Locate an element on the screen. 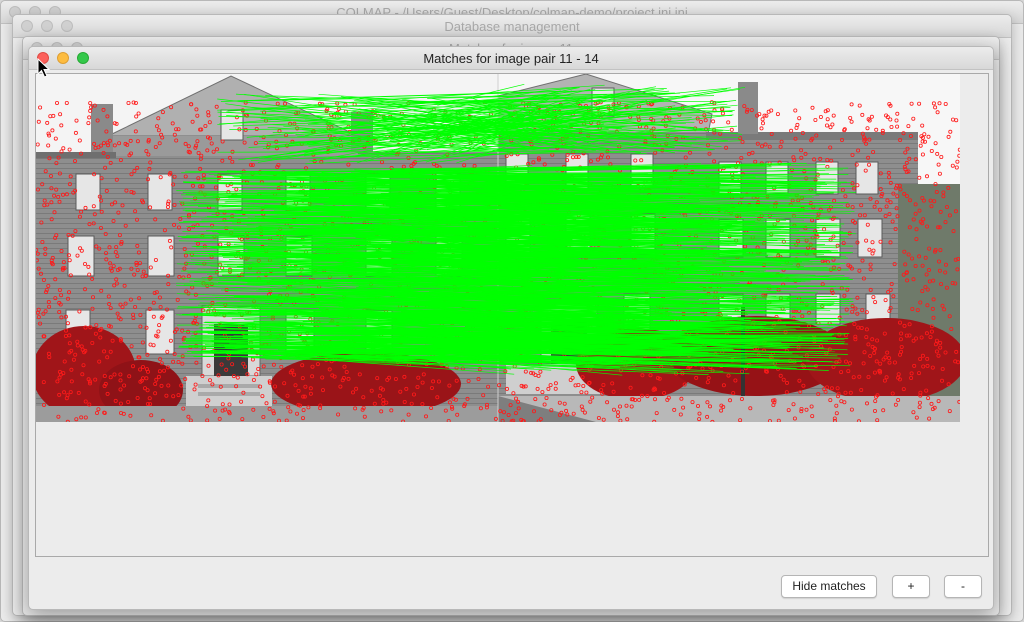  hide-matches-button: Hide matches is located at coordinates (829, 586).